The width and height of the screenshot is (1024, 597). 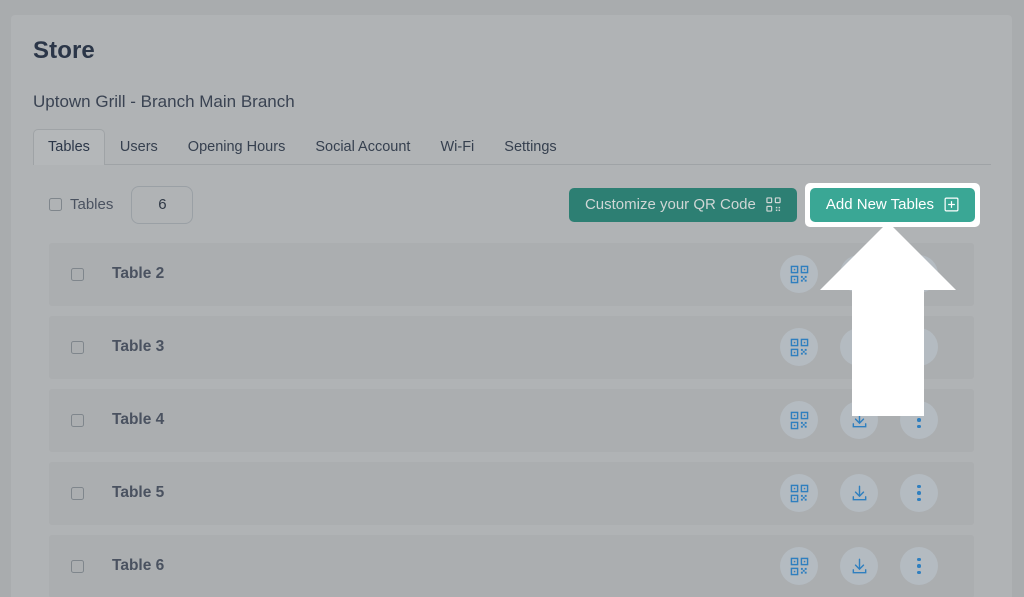 I want to click on plus-square-icon, so click(x=951, y=204).